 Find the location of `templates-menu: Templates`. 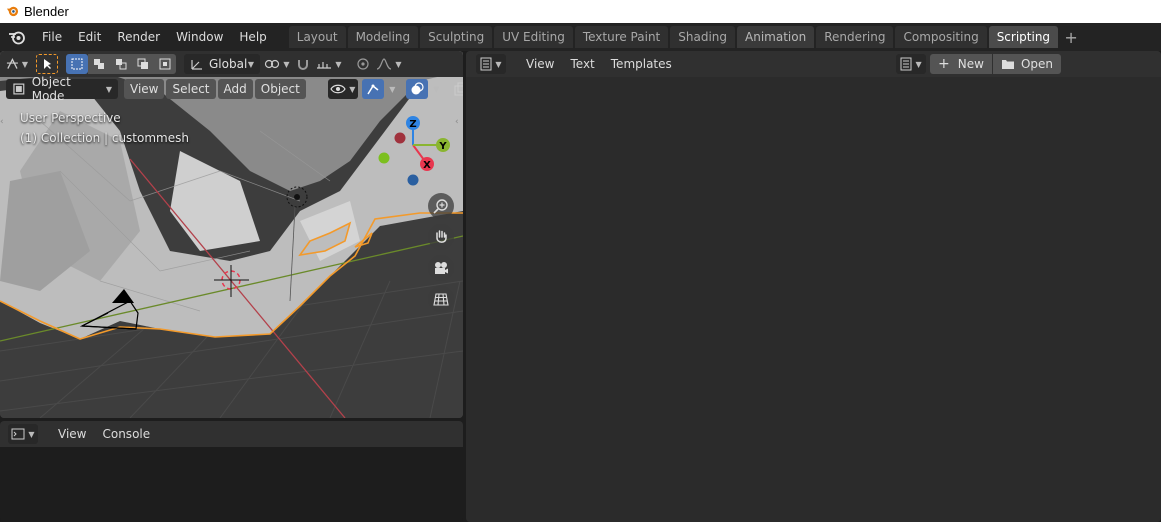

templates-menu: Templates is located at coordinates (641, 64).